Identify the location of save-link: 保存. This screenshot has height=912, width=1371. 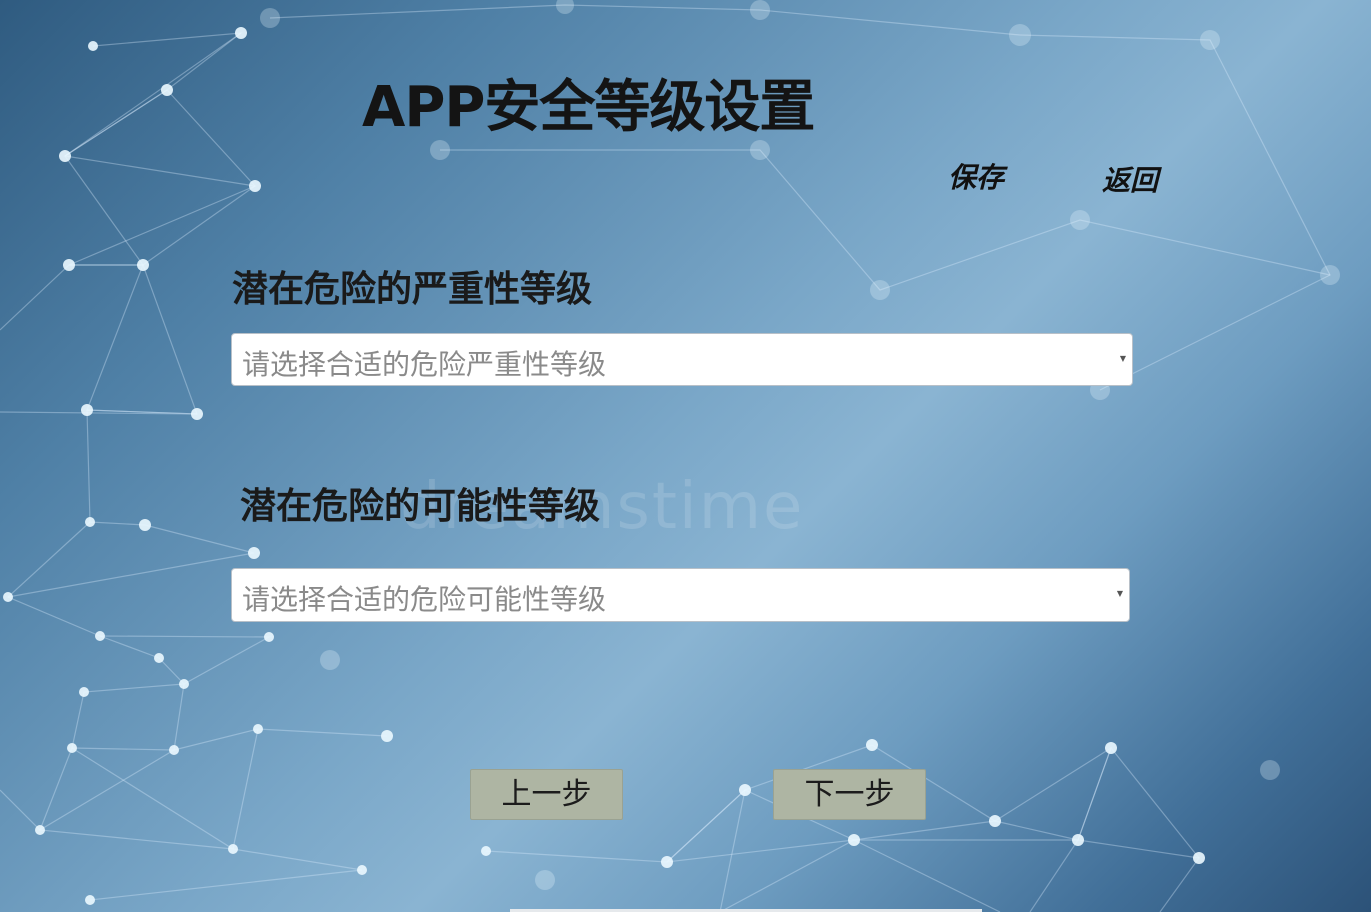
(976, 176).